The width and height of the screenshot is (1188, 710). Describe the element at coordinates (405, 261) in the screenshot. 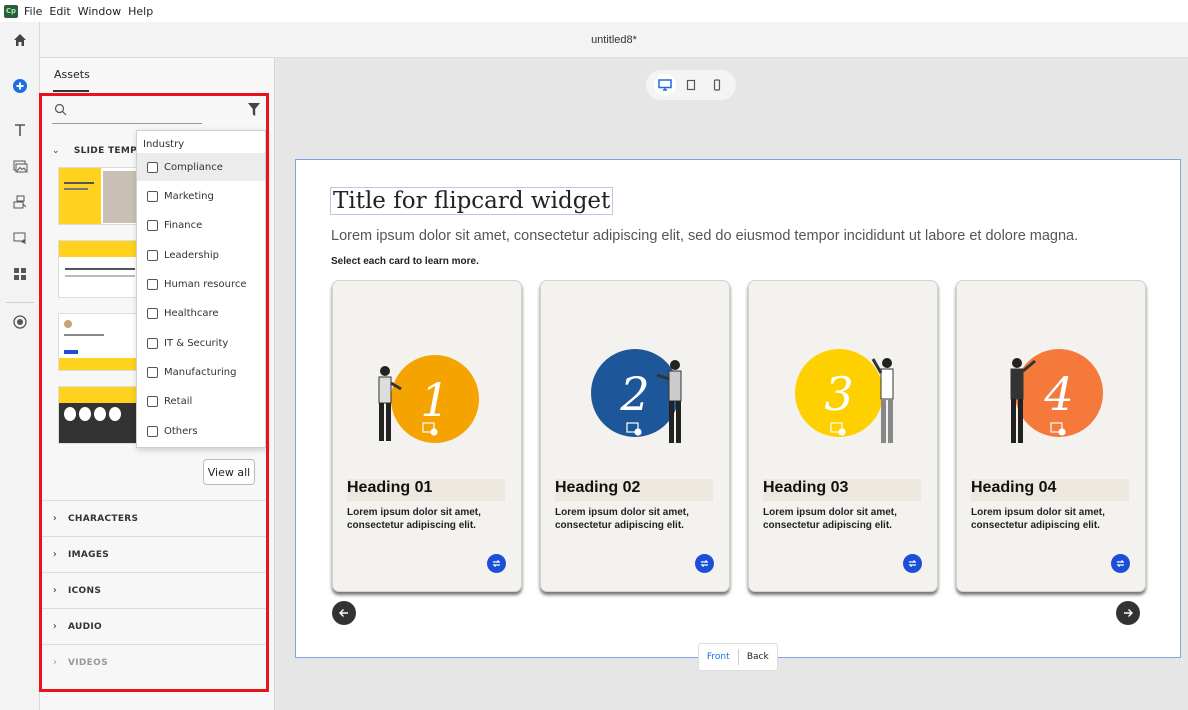

I see `slide-instruction: Select each card to learn more.` at that location.